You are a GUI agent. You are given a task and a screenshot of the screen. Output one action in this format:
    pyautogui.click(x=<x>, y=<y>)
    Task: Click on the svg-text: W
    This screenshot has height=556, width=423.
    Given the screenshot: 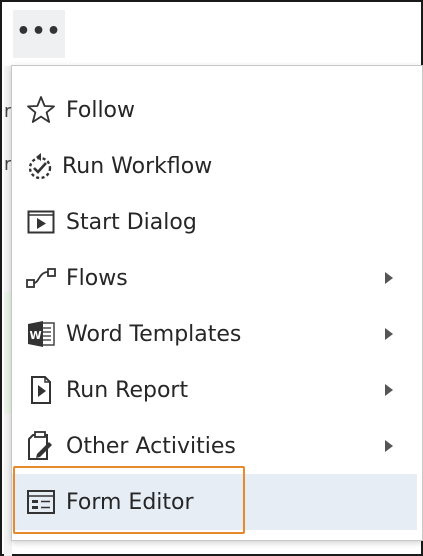 What is the action you would take?
    pyautogui.click(x=36, y=335)
    